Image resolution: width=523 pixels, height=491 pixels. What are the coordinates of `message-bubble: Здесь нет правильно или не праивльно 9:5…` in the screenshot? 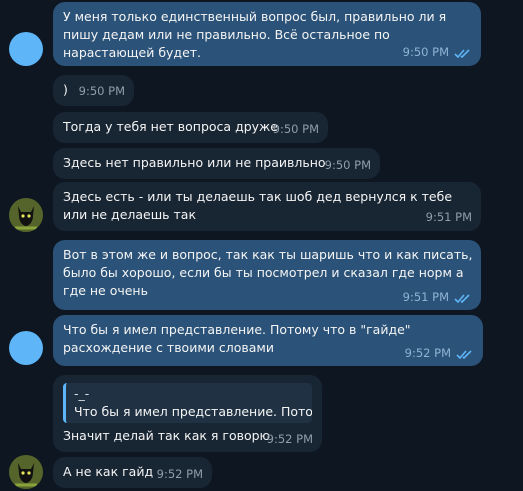 It's located at (216, 163).